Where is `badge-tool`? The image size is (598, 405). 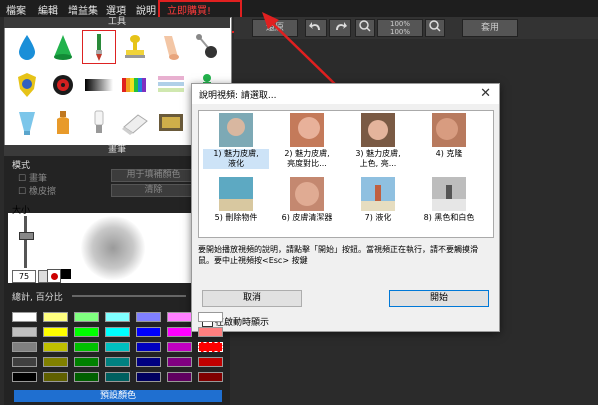
badge-tool is located at coordinates (27, 85).